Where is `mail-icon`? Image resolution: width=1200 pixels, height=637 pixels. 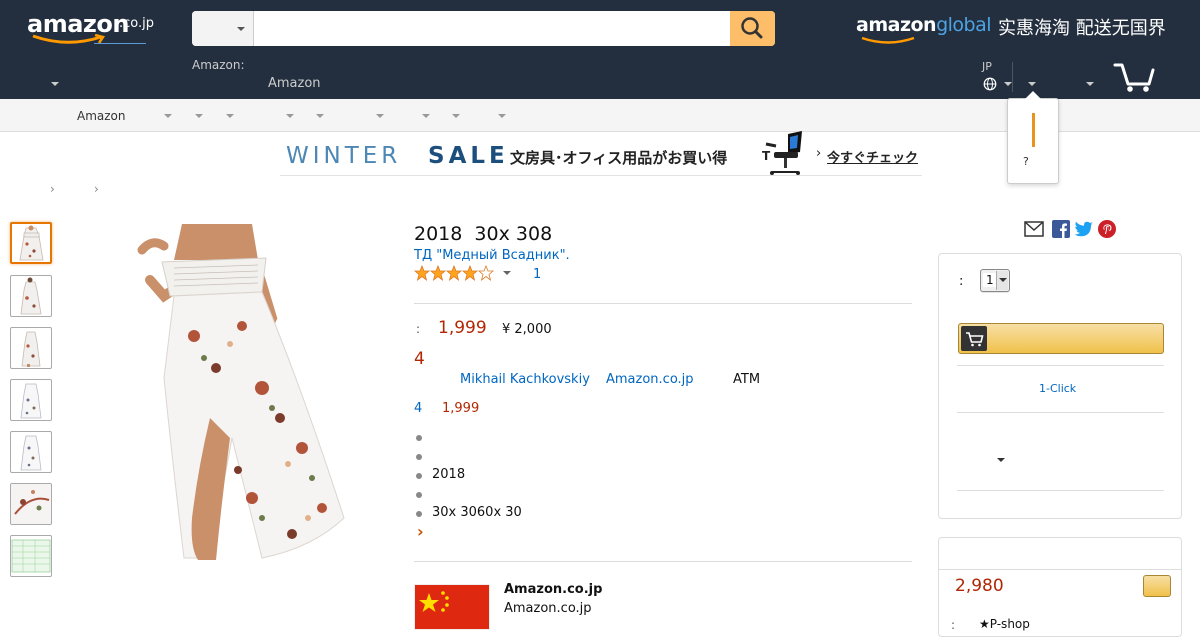
mail-icon is located at coordinates (1034, 229).